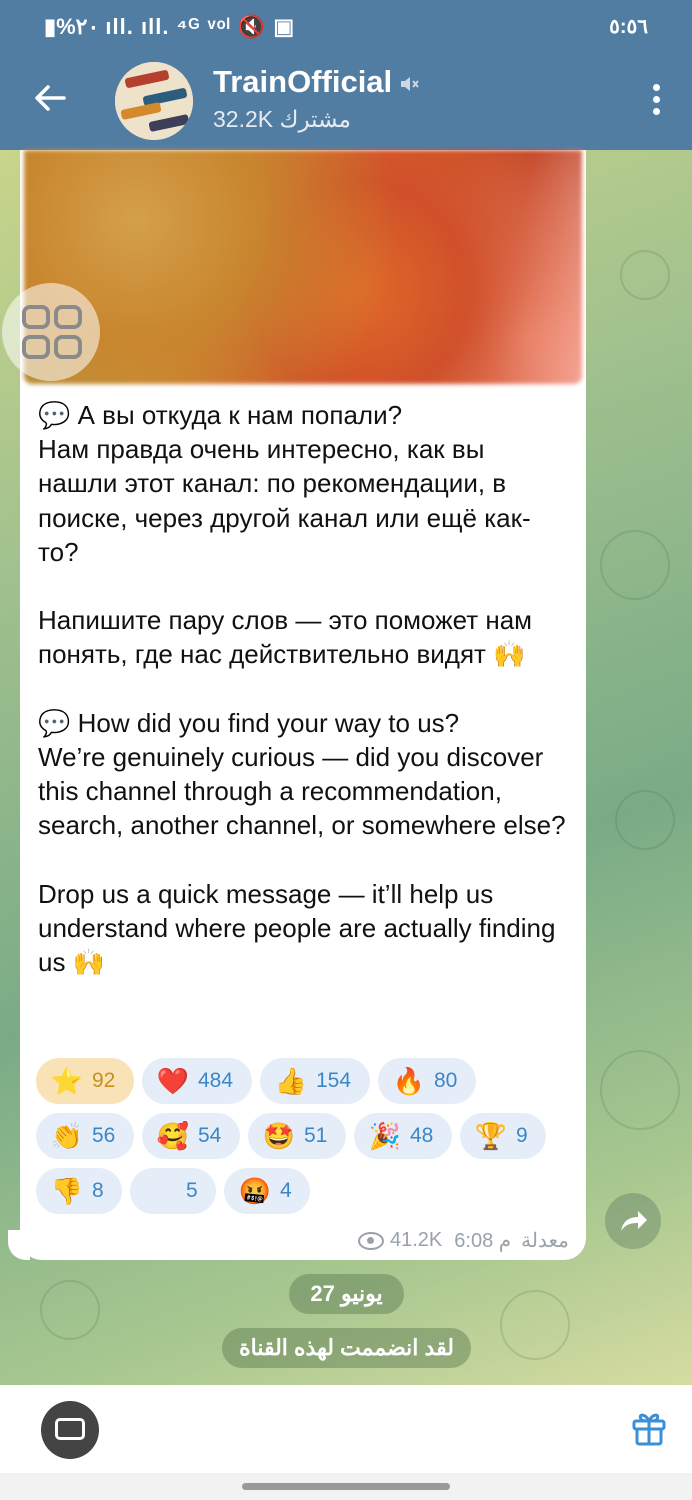 Image resolution: width=692 pixels, height=1500 pixels. Describe the element at coordinates (173, 1135) in the screenshot. I see `smiling-face-hearts-icon: 🥰` at that location.